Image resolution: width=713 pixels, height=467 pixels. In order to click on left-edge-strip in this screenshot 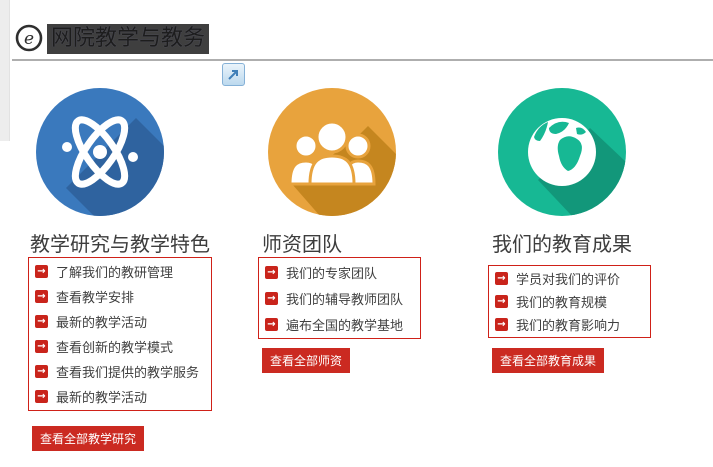, I will do `click(5, 70)`.